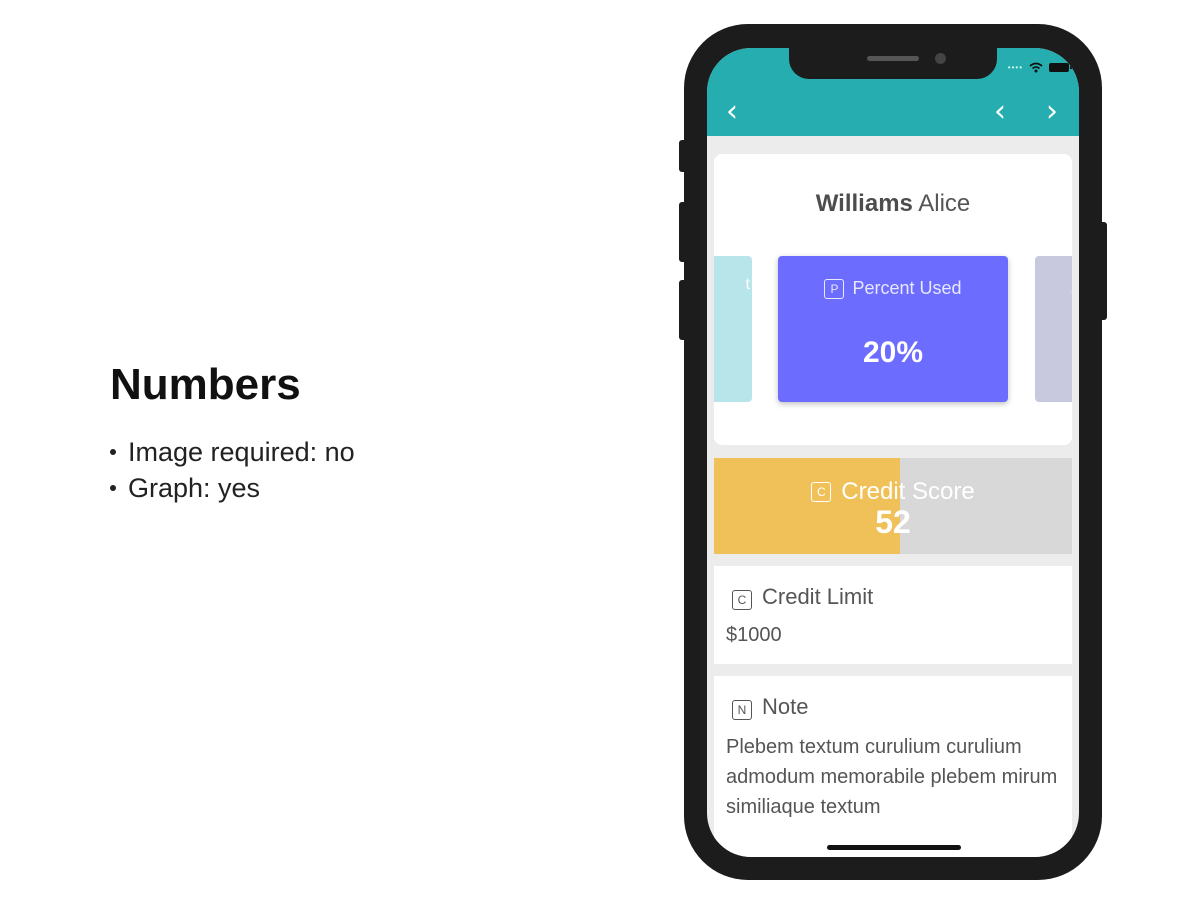  I want to click on last-name: Williams, so click(864, 203).